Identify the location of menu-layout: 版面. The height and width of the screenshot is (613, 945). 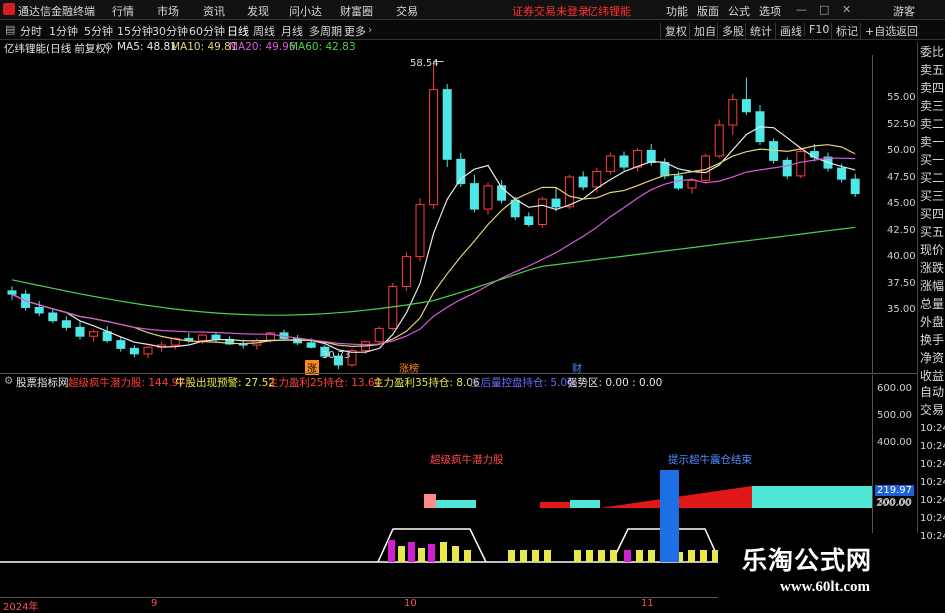
(708, 11).